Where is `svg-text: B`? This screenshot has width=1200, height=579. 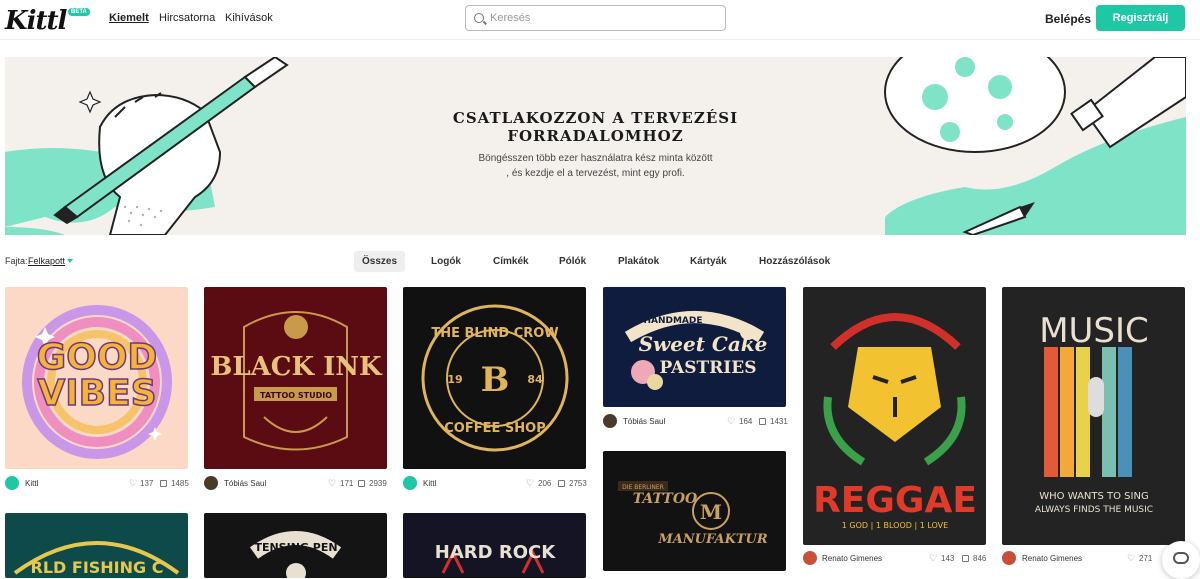
svg-text: B is located at coordinates (495, 380).